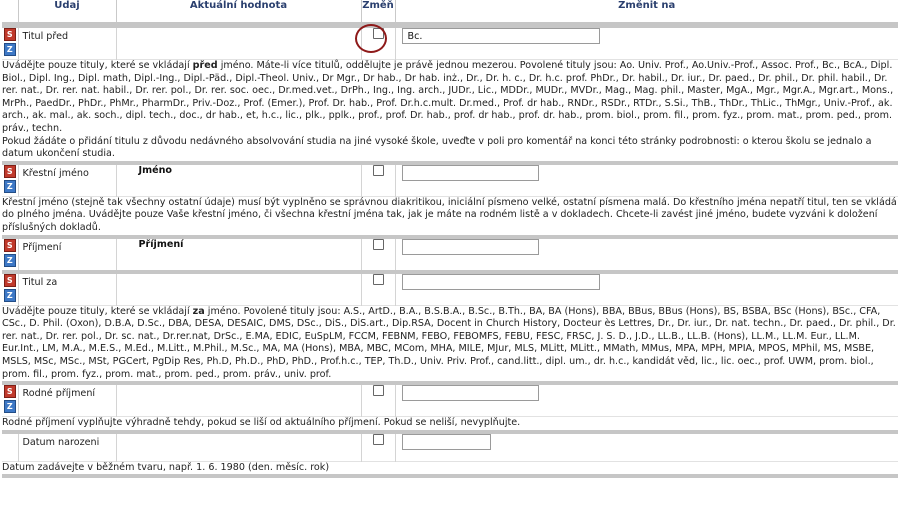 The height and width of the screenshot is (531, 900). What do you see at coordinates (377, 11) in the screenshot?
I see `header-zmen: Změň` at bounding box center [377, 11].